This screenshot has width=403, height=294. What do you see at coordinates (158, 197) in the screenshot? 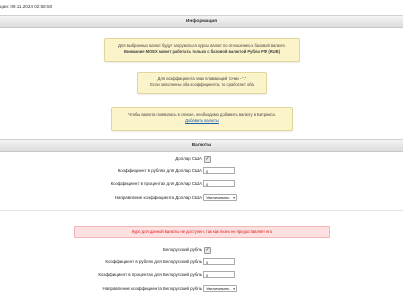
I see `usd-direction-label: Направление коэффициента Доллар США` at bounding box center [158, 197].